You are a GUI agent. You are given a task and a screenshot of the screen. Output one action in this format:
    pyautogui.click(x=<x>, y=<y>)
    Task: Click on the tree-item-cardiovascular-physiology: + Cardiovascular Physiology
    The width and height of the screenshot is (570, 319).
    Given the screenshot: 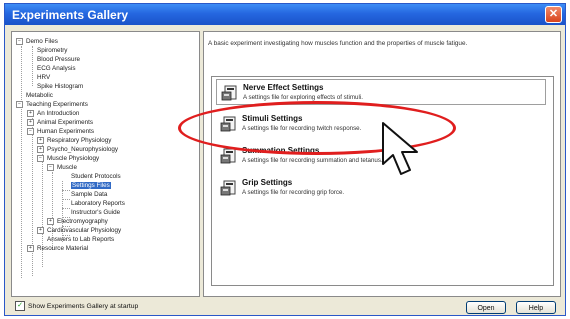 What is the action you would take?
    pyautogui.click(x=79, y=230)
    